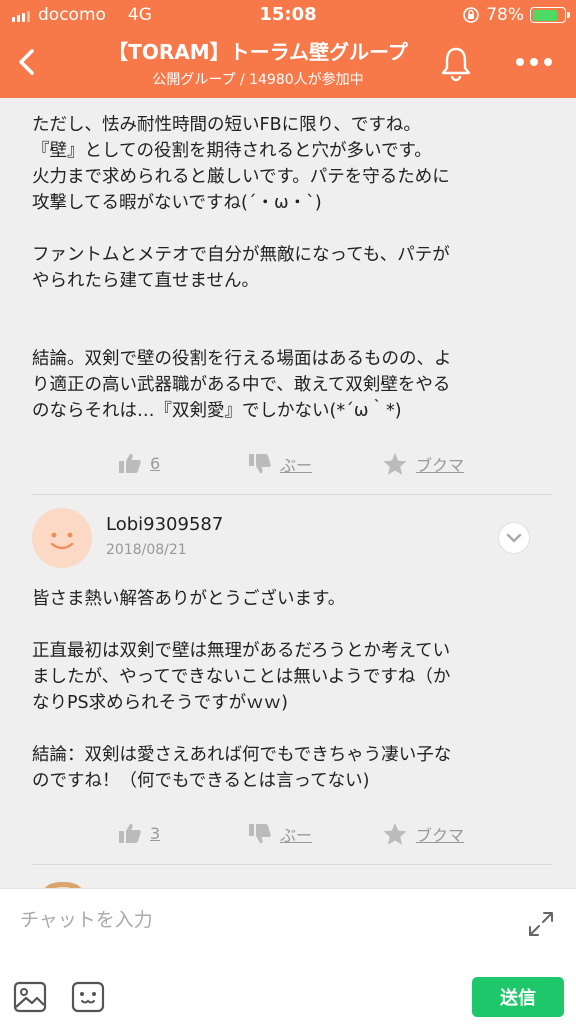 The width and height of the screenshot is (576, 1024). I want to click on post-line: 皆さま熱い解答ありがとうございます。, so click(189, 599).